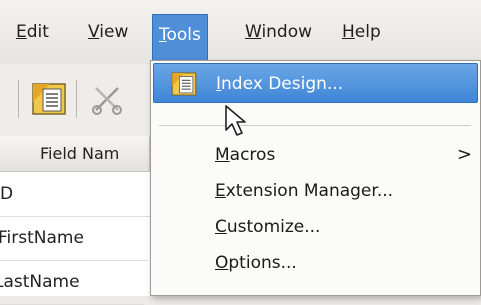  Describe the element at coordinates (107, 99) in the screenshot. I see `cut-icon` at that location.